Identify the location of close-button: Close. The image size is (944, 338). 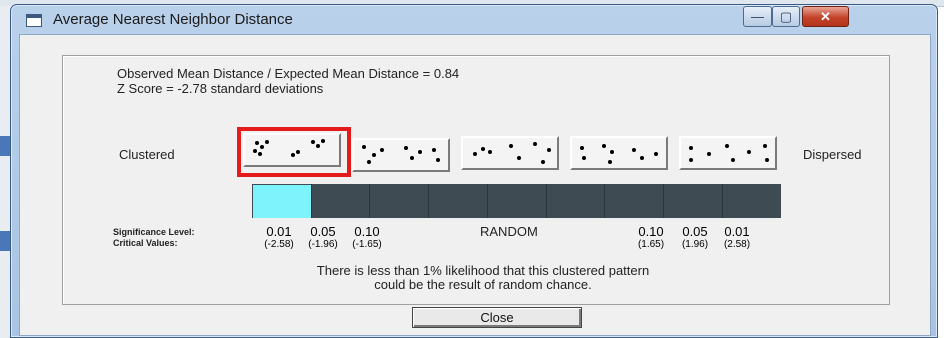
(497, 317).